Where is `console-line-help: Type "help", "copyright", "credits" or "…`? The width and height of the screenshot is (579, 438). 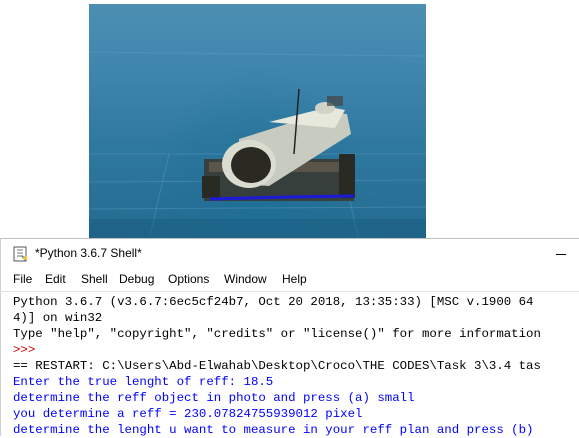 console-line-help: Type "help", "copyright", "credits" or "… is located at coordinates (277, 334).